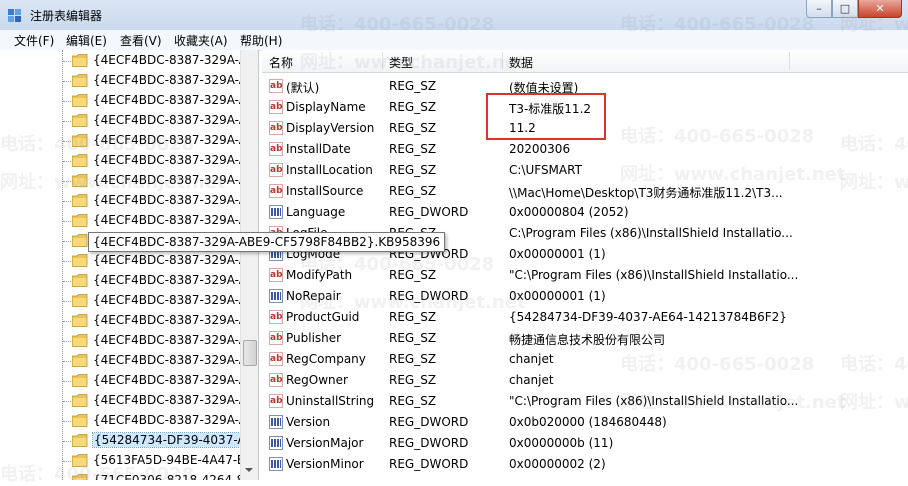  What do you see at coordinates (540, 149) in the screenshot?
I see `value-data: 20200306` at bounding box center [540, 149].